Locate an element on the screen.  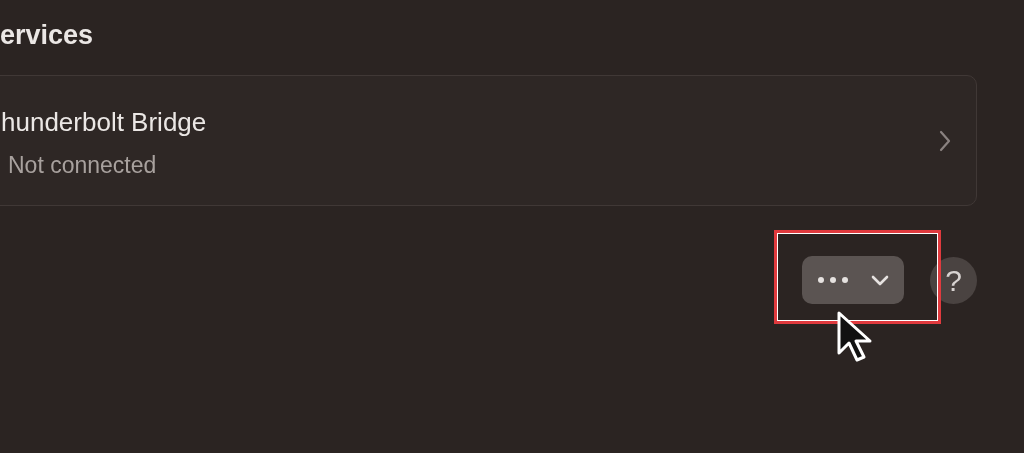
help-button: ? is located at coordinates (953, 280).